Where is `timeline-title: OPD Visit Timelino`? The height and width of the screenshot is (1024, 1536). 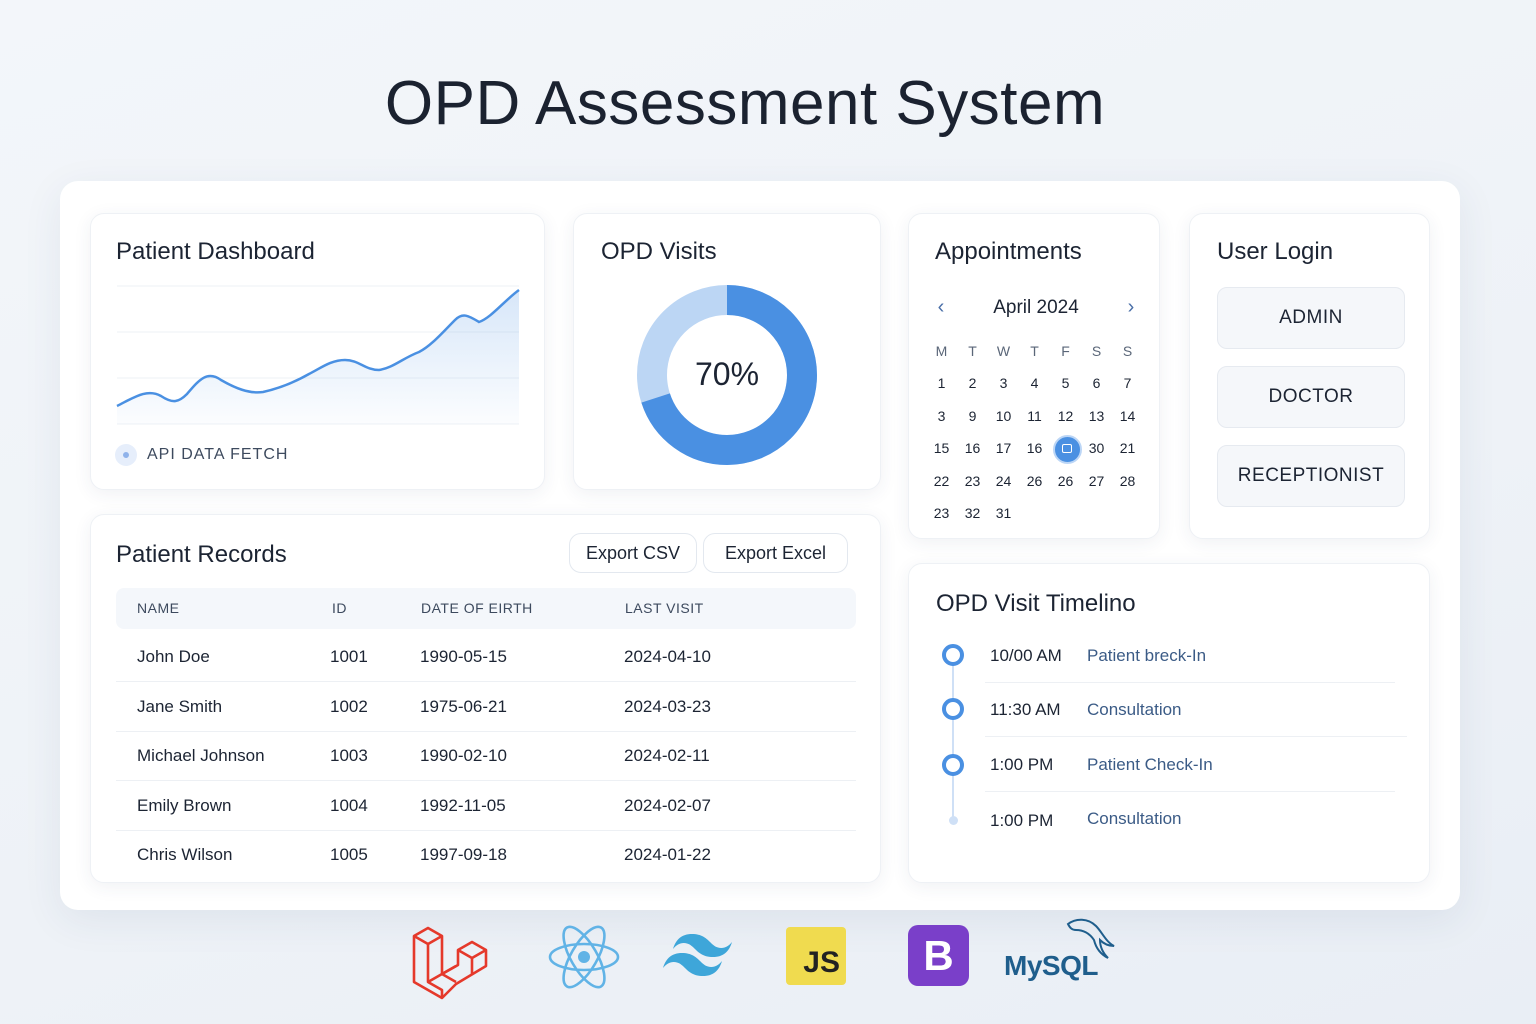
timeline-title: OPD Visit Timelino is located at coordinates (1036, 603).